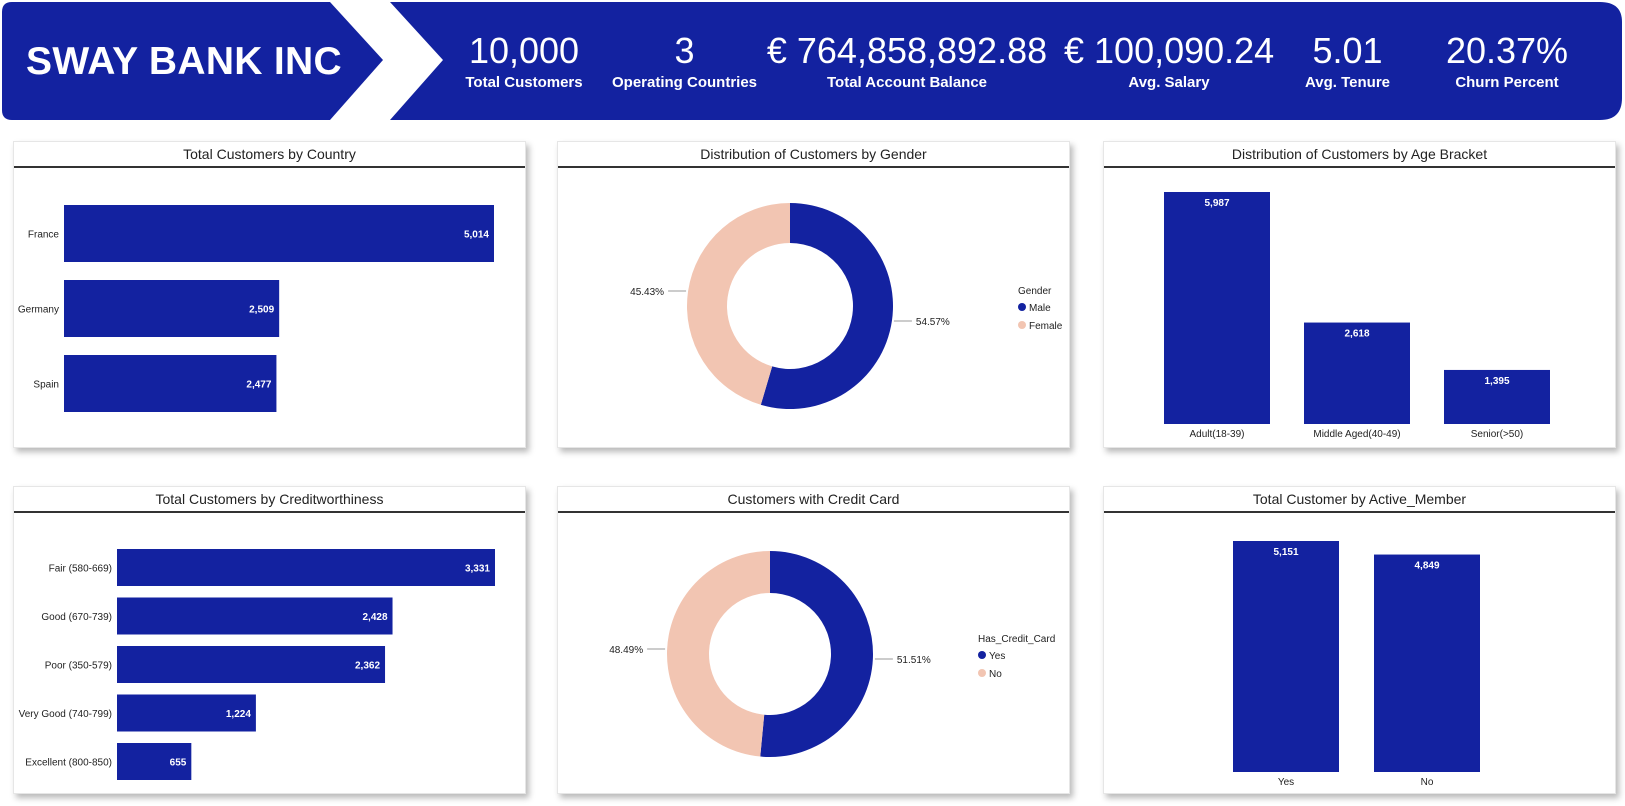 The width and height of the screenshot is (1625, 806). I want to click on legend-title: Has_Credit_Card, so click(1016, 639).